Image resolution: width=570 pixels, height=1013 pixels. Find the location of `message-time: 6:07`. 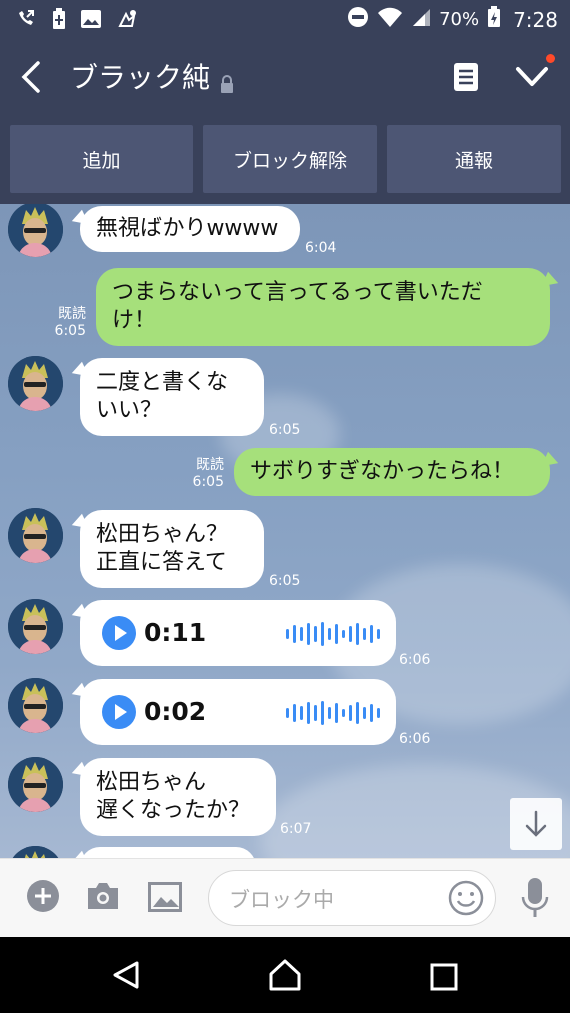

message-time: 6:07 is located at coordinates (296, 829).